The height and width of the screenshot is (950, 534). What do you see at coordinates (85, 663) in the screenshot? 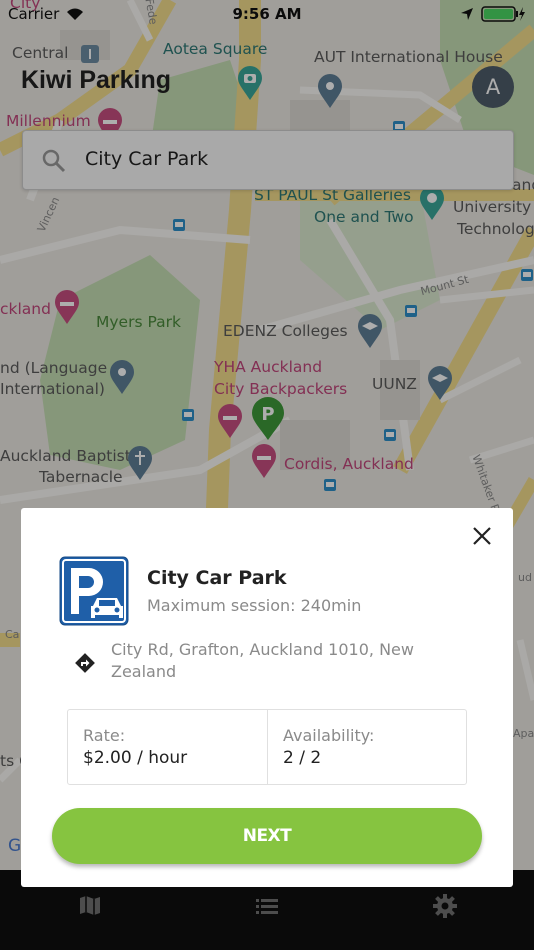
I see `directions-icon` at bounding box center [85, 663].